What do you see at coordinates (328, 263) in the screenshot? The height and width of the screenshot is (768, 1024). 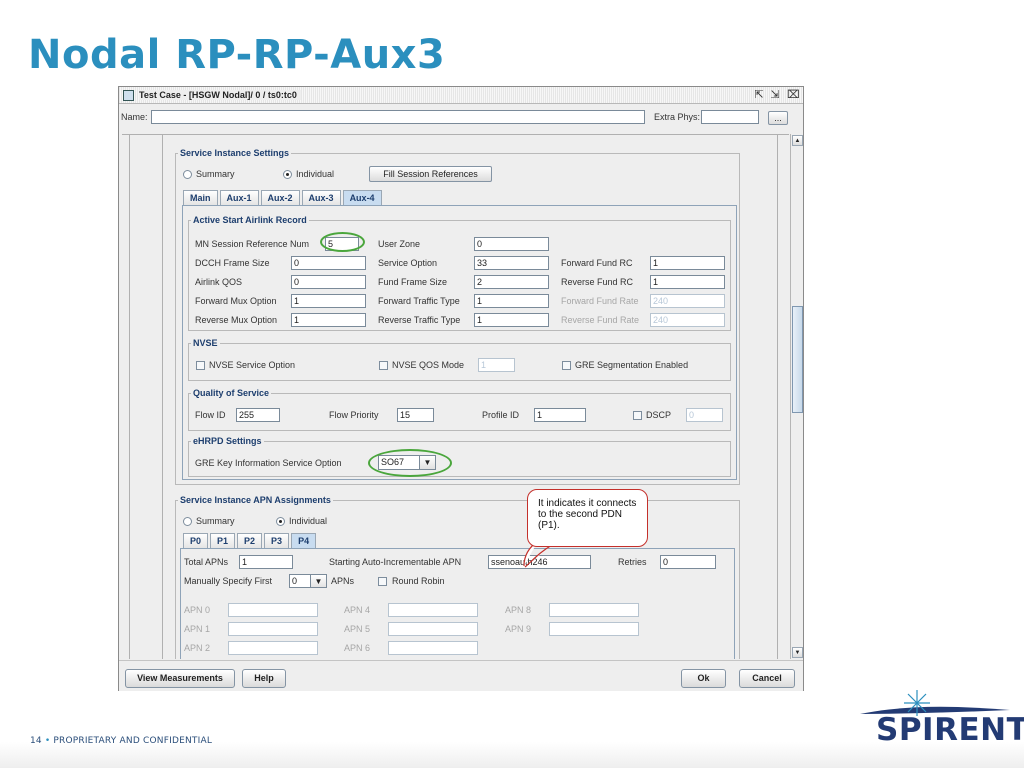 I see `dcch-frame-size-input: 0` at bounding box center [328, 263].